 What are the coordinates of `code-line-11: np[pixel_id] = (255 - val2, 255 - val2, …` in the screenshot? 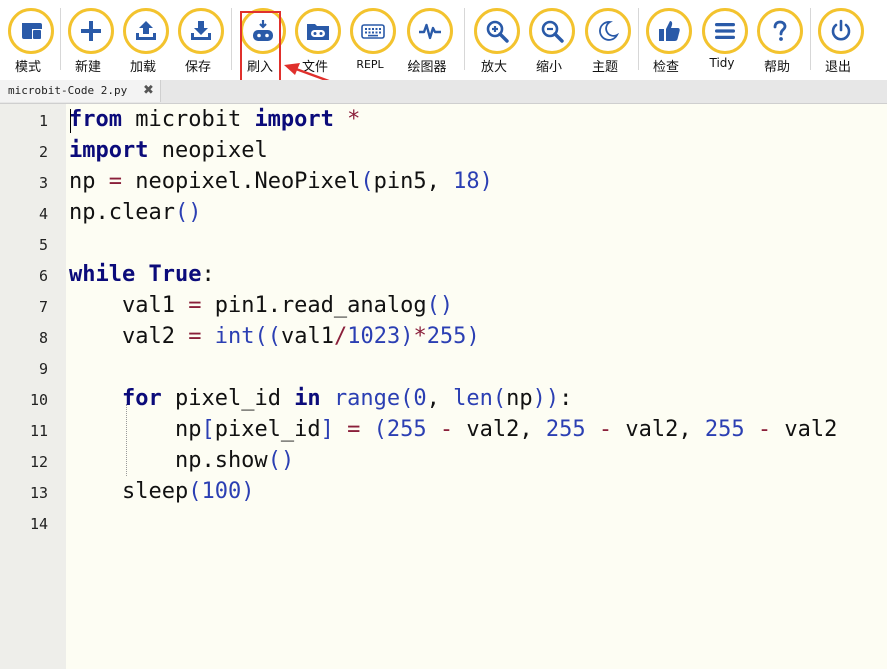 It's located at (453, 429).